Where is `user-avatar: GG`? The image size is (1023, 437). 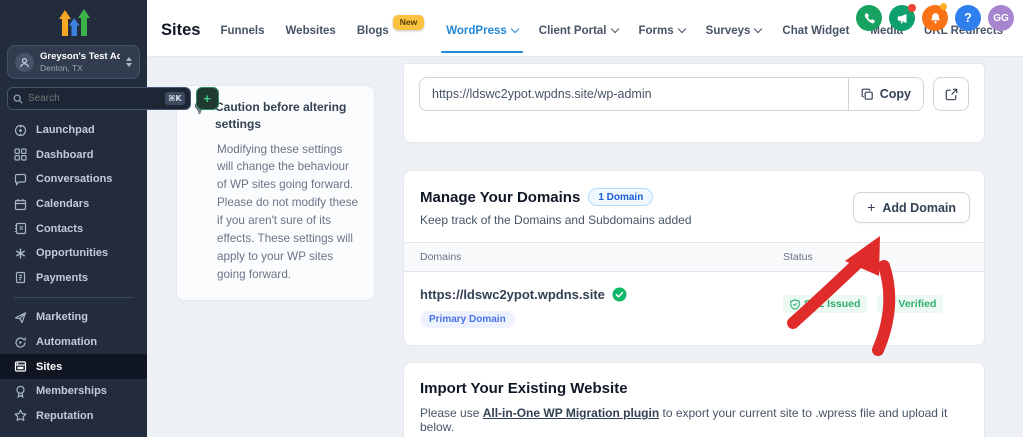
user-avatar: GG is located at coordinates (1001, 18).